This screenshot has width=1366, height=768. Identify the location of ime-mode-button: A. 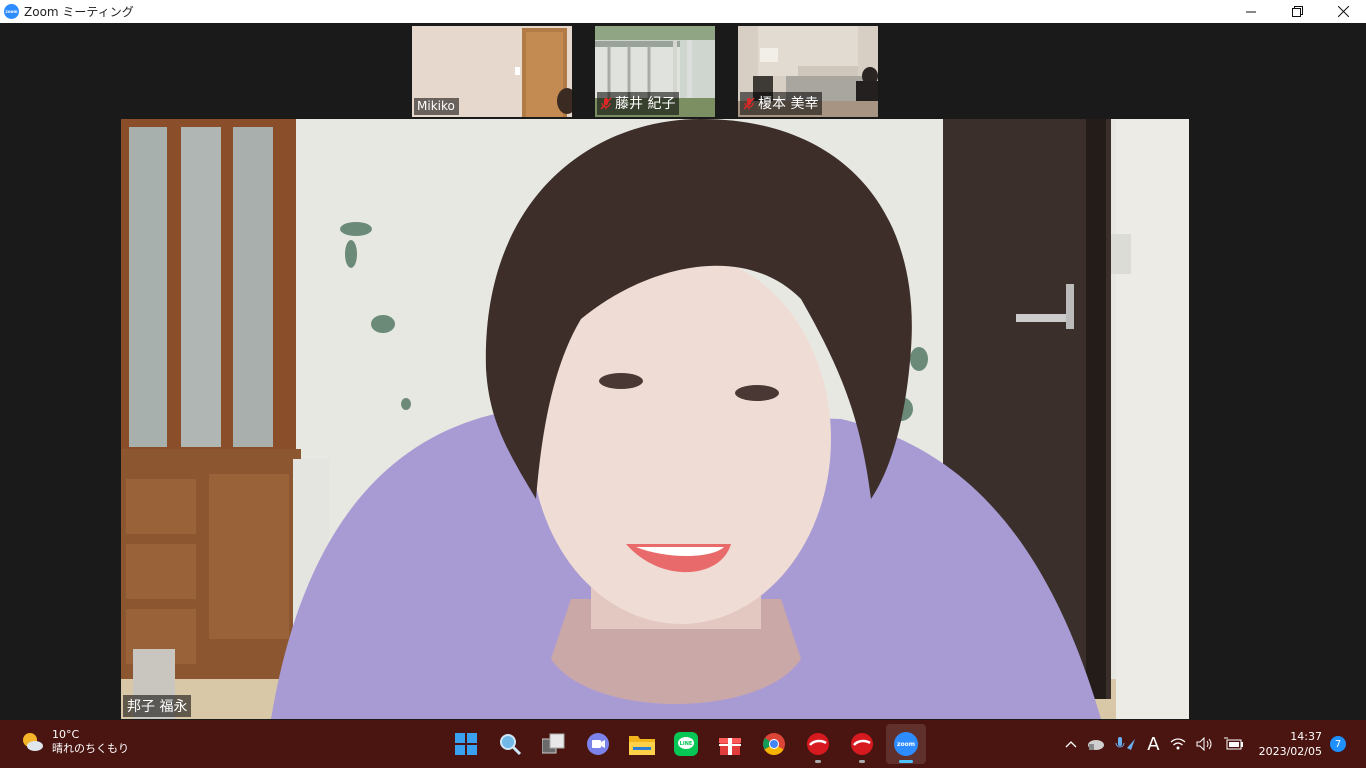
(1153, 744).